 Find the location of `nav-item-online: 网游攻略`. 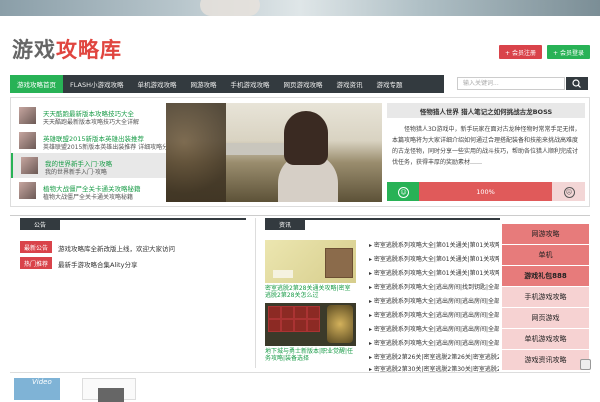

nav-item-online: 网游攻略 is located at coordinates (203, 84).